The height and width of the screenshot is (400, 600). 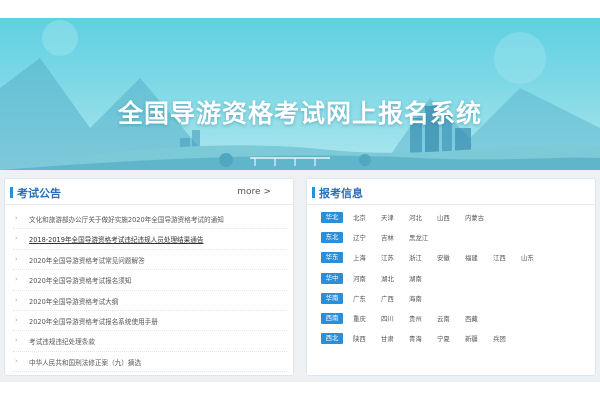 I want to click on notice-panel-title: 考试公告, so click(x=39, y=193).